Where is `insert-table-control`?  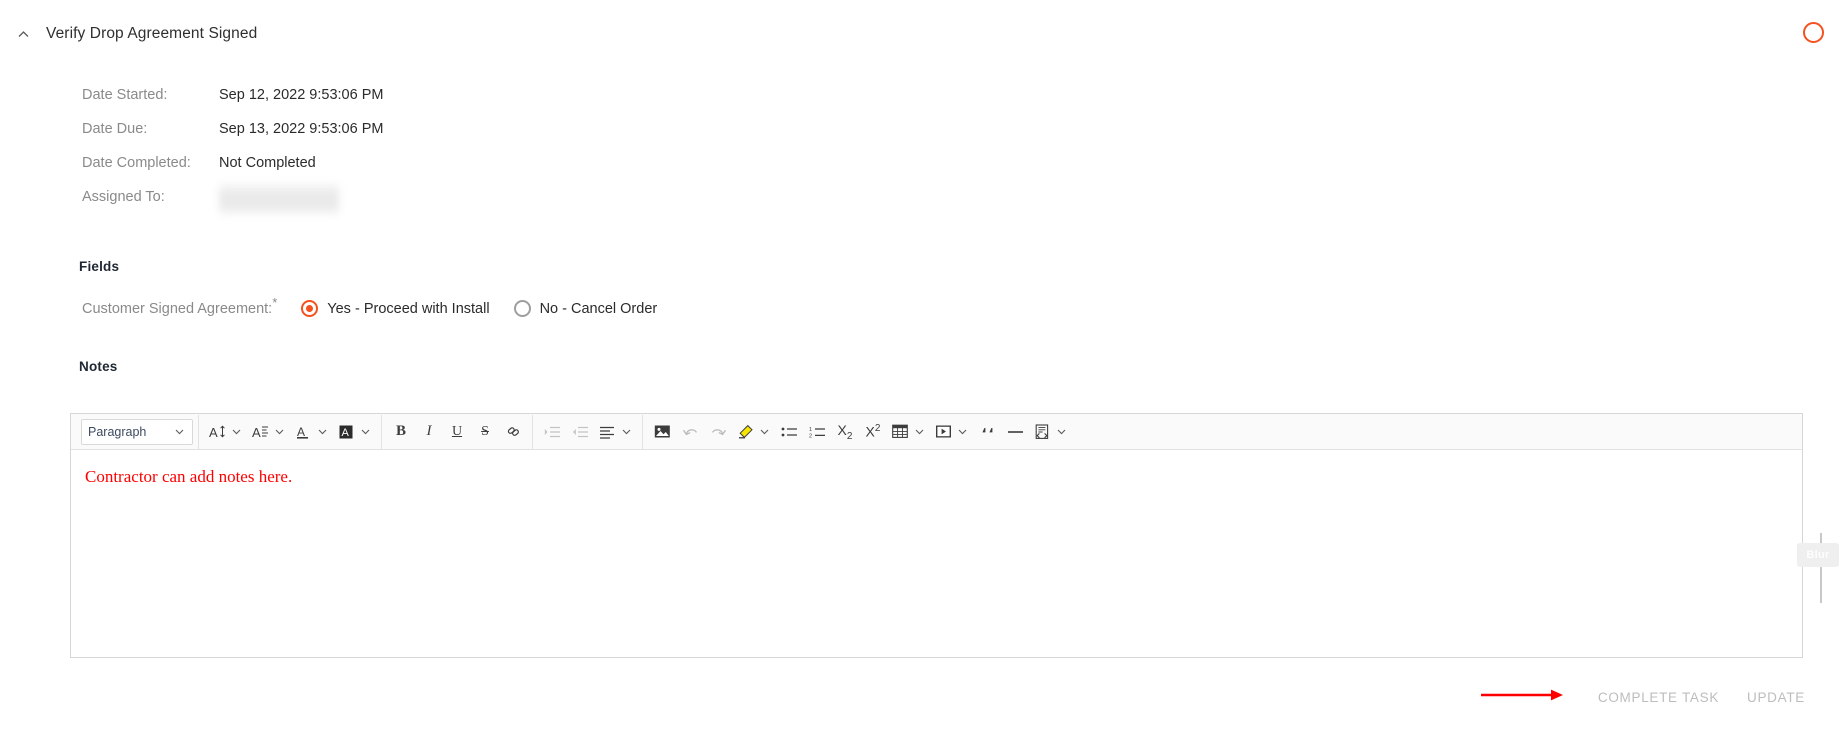
insert-table-control is located at coordinates (906, 432).